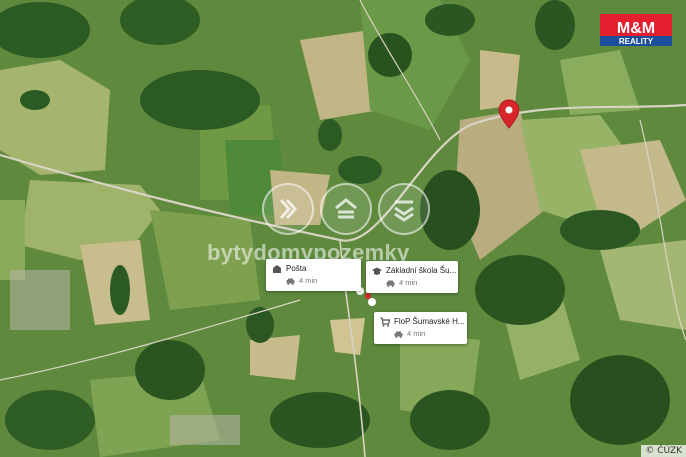 This screenshot has height=457, width=686. Describe the element at coordinates (636, 41) in the screenshot. I see `logo-text-bottom: REALITY` at that location.